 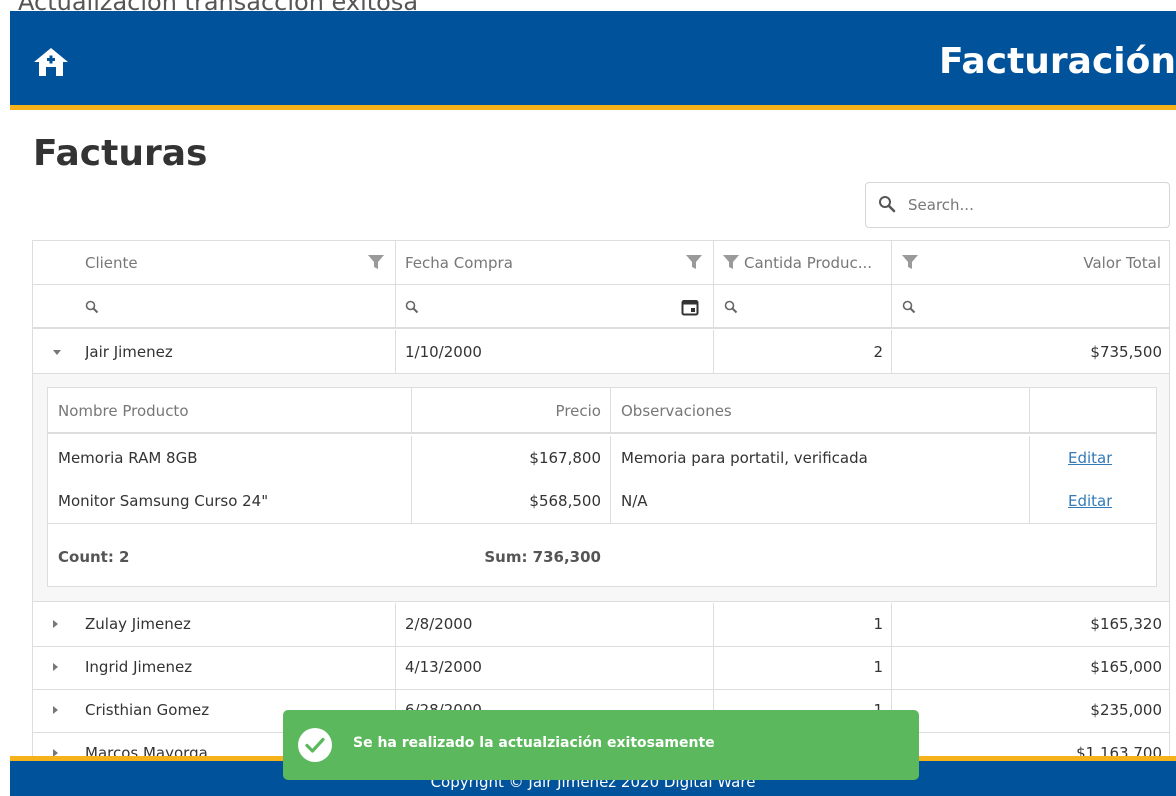 I want to click on column-header-cliente: Cliente, so click(x=111, y=263).